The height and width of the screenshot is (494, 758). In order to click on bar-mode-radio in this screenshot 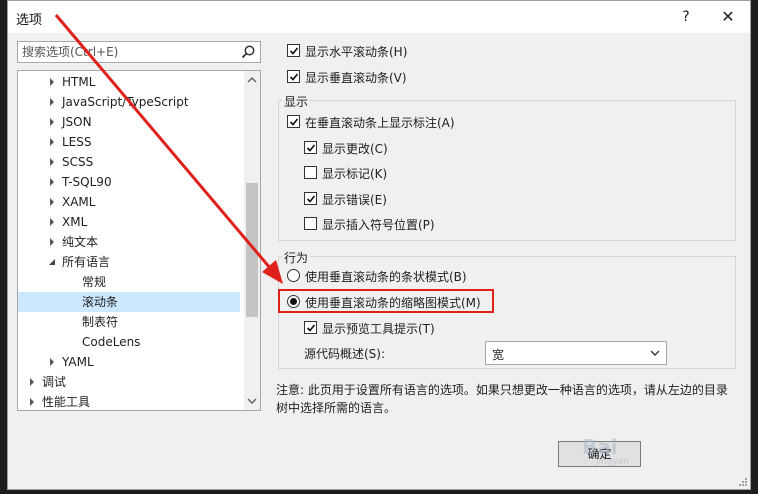, I will do `click(293, 275)`.